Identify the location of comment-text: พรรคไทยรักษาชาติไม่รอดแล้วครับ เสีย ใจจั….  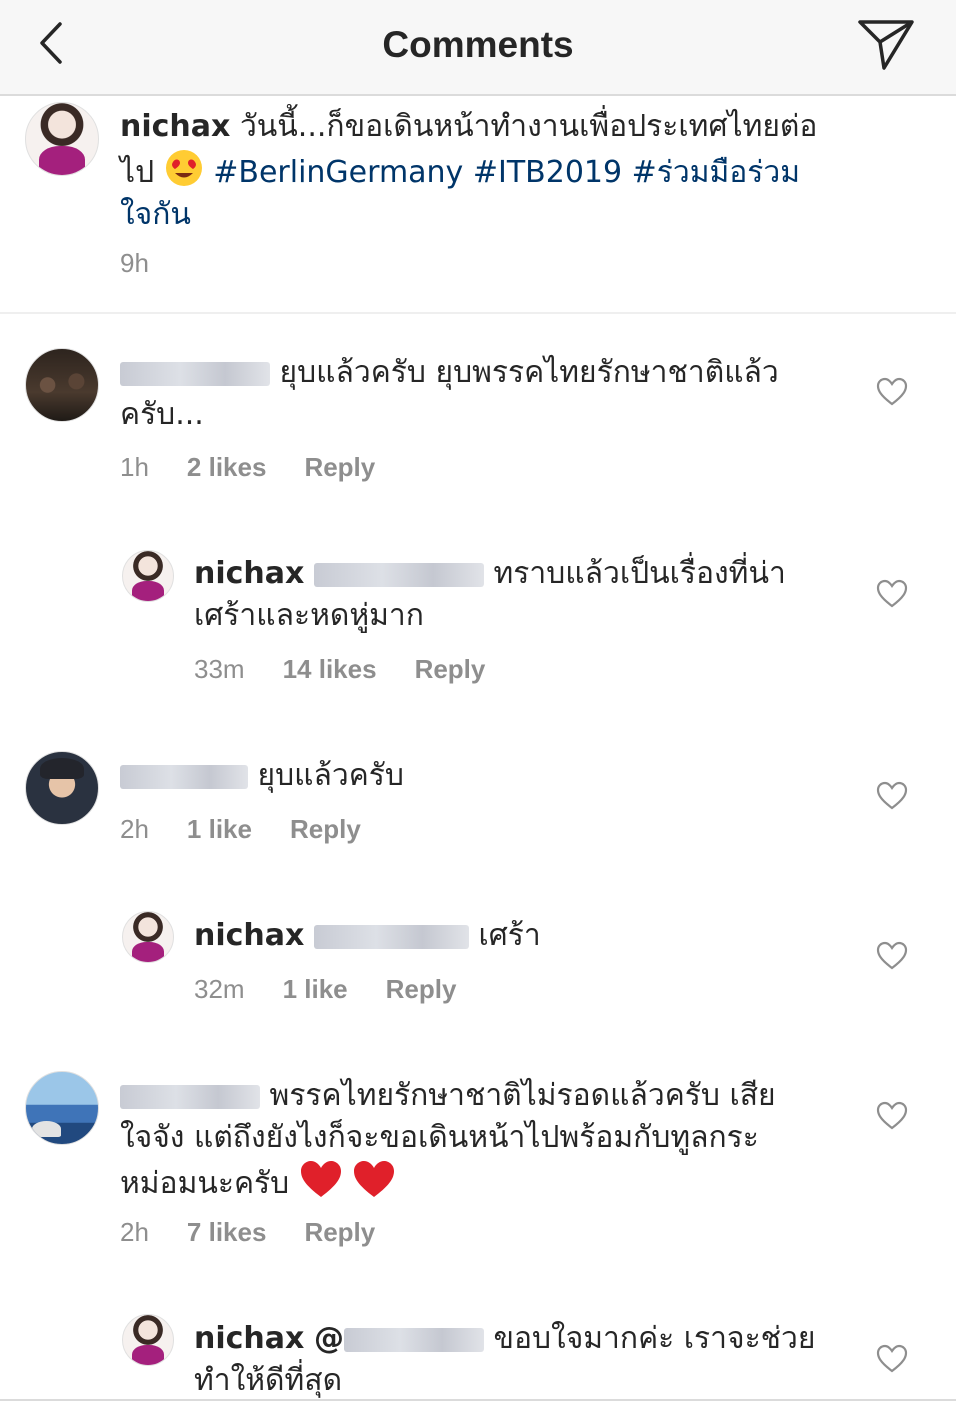
(448, 1139).